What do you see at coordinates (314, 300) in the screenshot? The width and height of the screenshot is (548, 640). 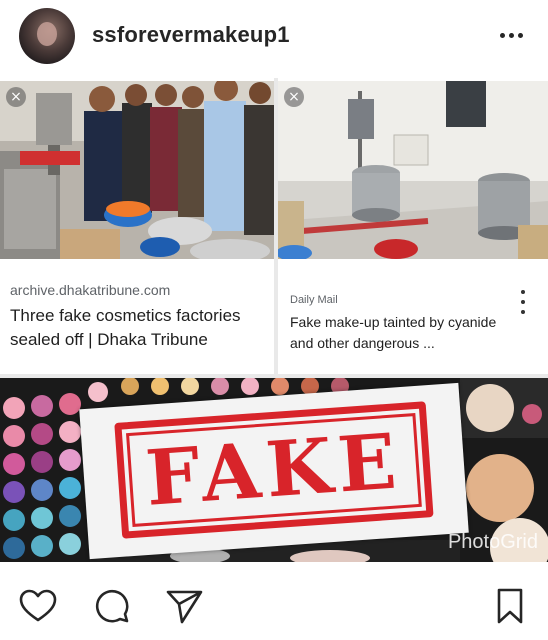 I see `card-source: Daily Mail` at bounding box center [314, 300].